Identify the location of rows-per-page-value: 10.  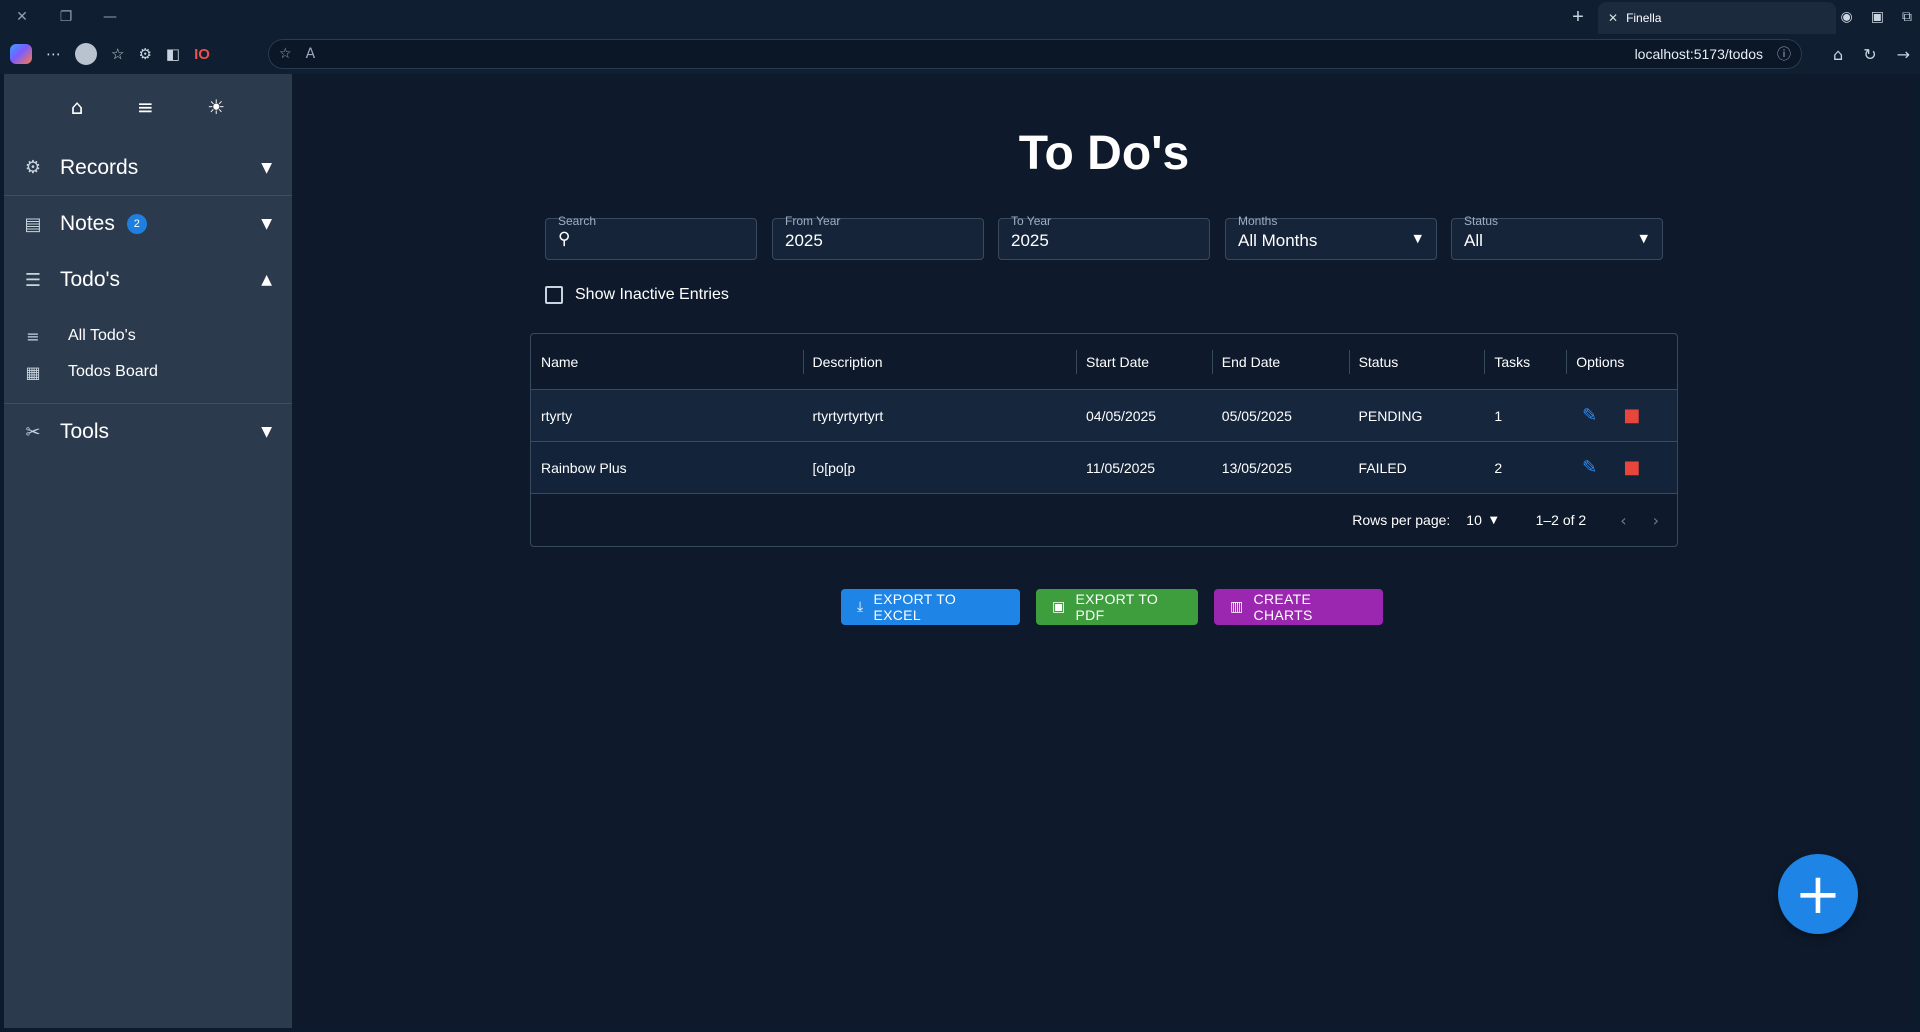
(1474, 520).